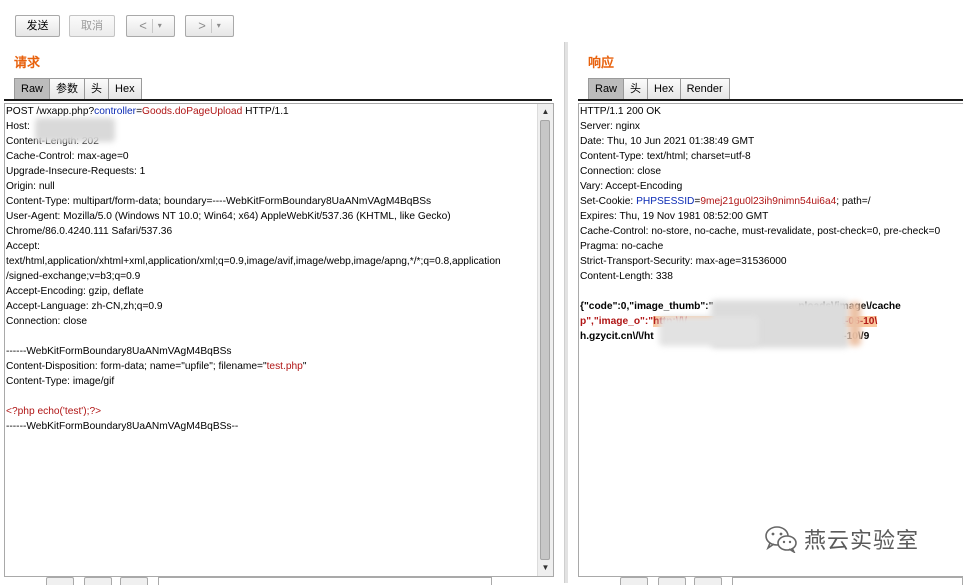 The image size is (963, 585). Describe the element at coordinates (54, 411) in the screenshot. I see `request-text-segment: <?php echo('test');?>` at that location.